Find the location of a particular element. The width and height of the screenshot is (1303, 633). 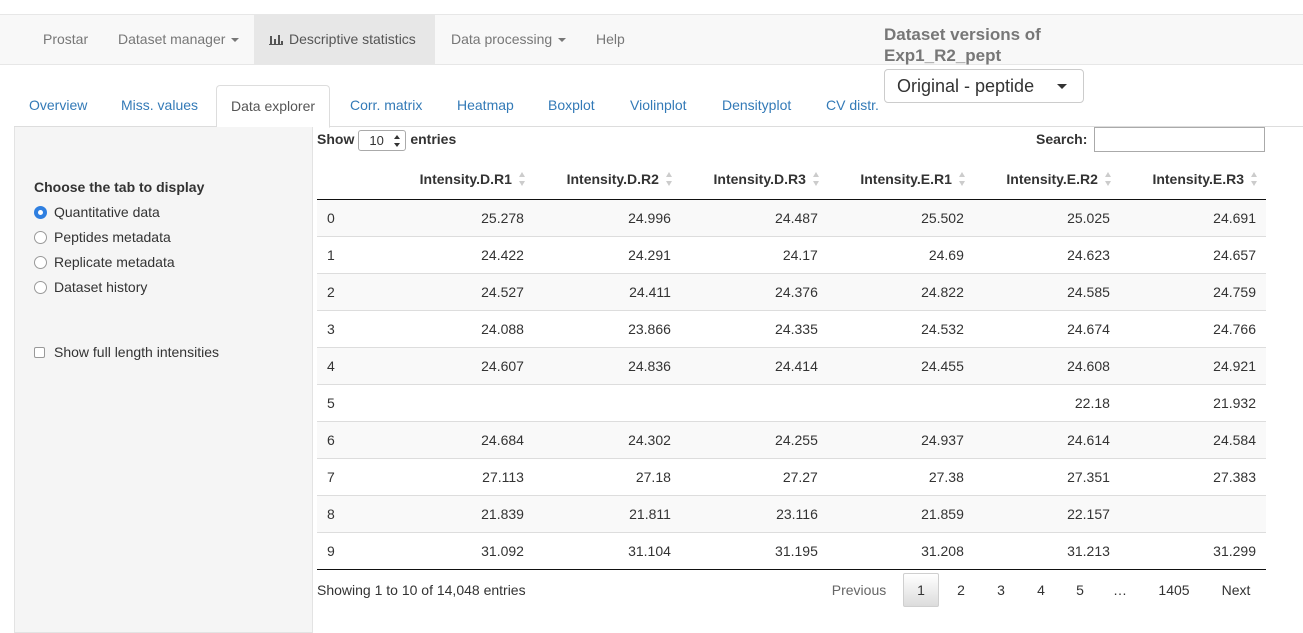

pagination-page-4: 4 is located at coordinates (1041, 590).